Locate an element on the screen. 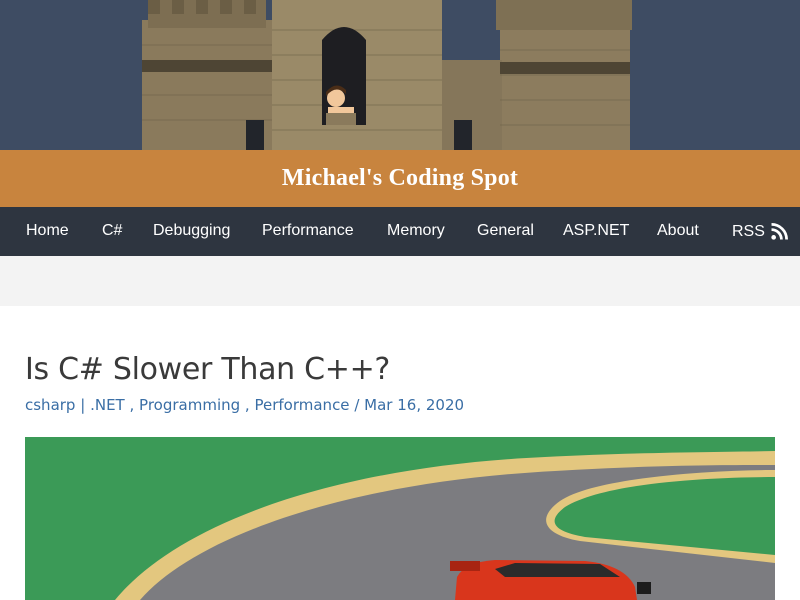  nav-item-about: About is located at coordinates (678, 231).